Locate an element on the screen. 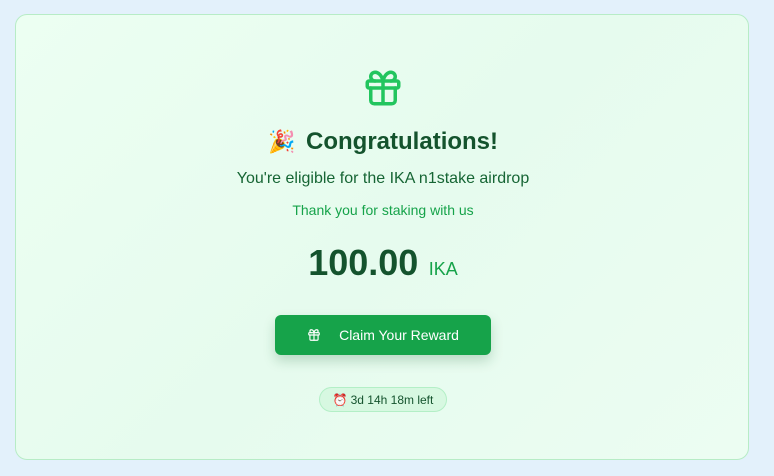 This screenshot has height=476, width=774. claim-reward-button: Claim Your Reward is located at coordinates (383, 335).